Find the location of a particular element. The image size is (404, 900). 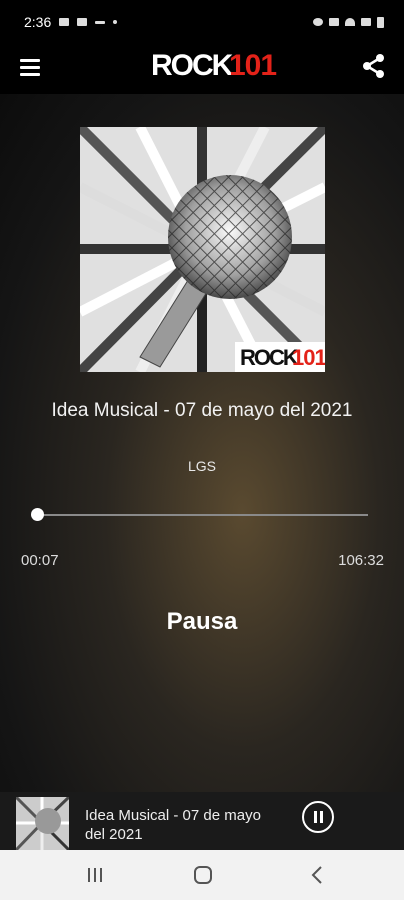

mini-player-title: Idea Musical - 07 de mayo del 2021 is located at coordinates (173, 825).